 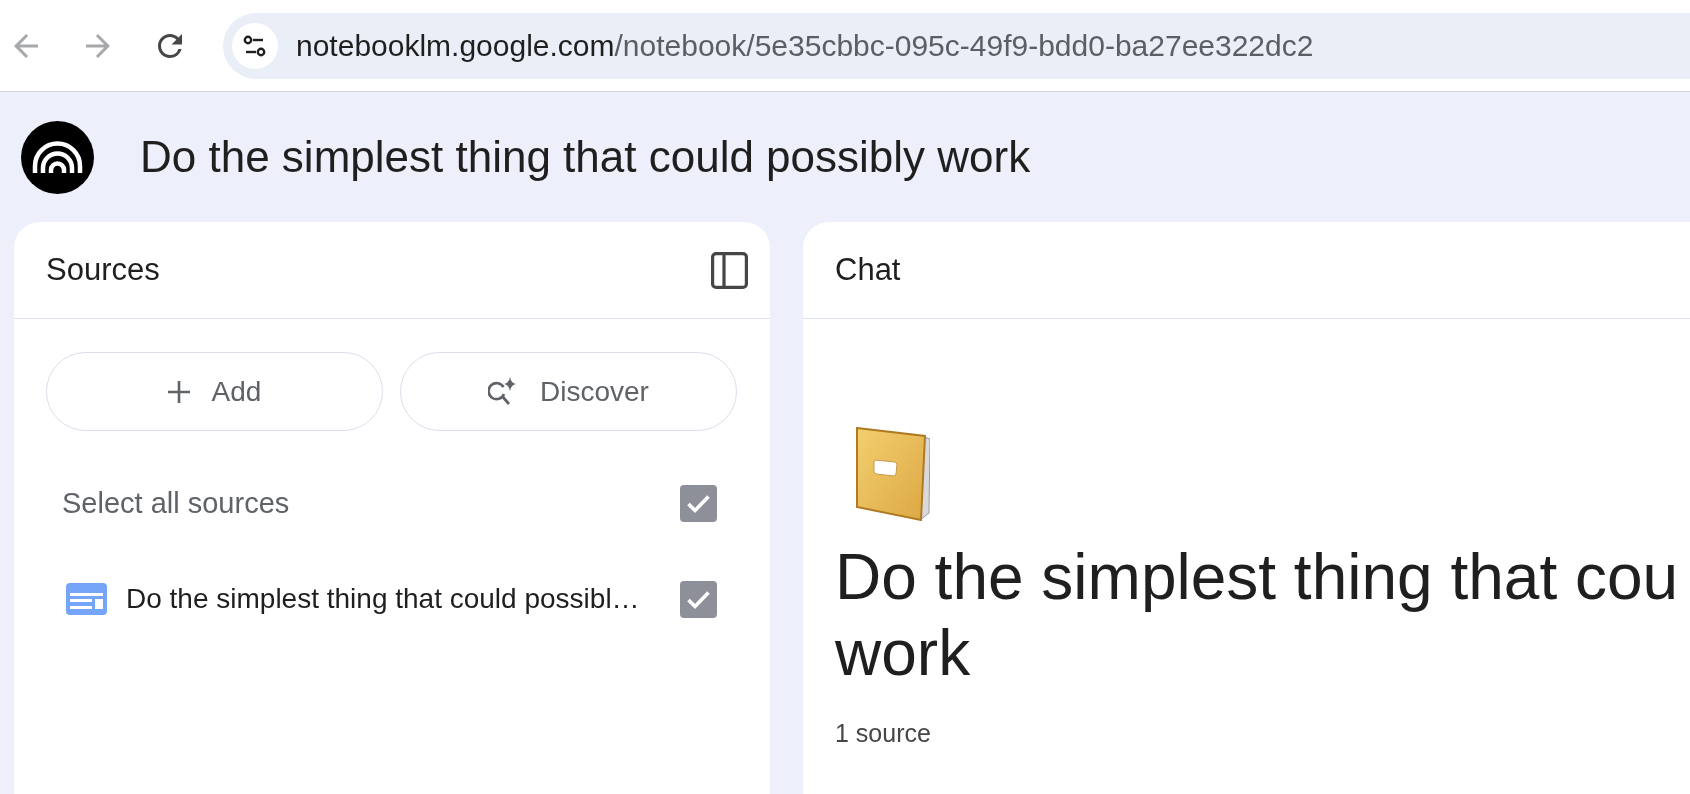 What do you see at coordinates (255, 45) in the screenshot?
I see `sliders-icon` at bounding box center [255, 45].